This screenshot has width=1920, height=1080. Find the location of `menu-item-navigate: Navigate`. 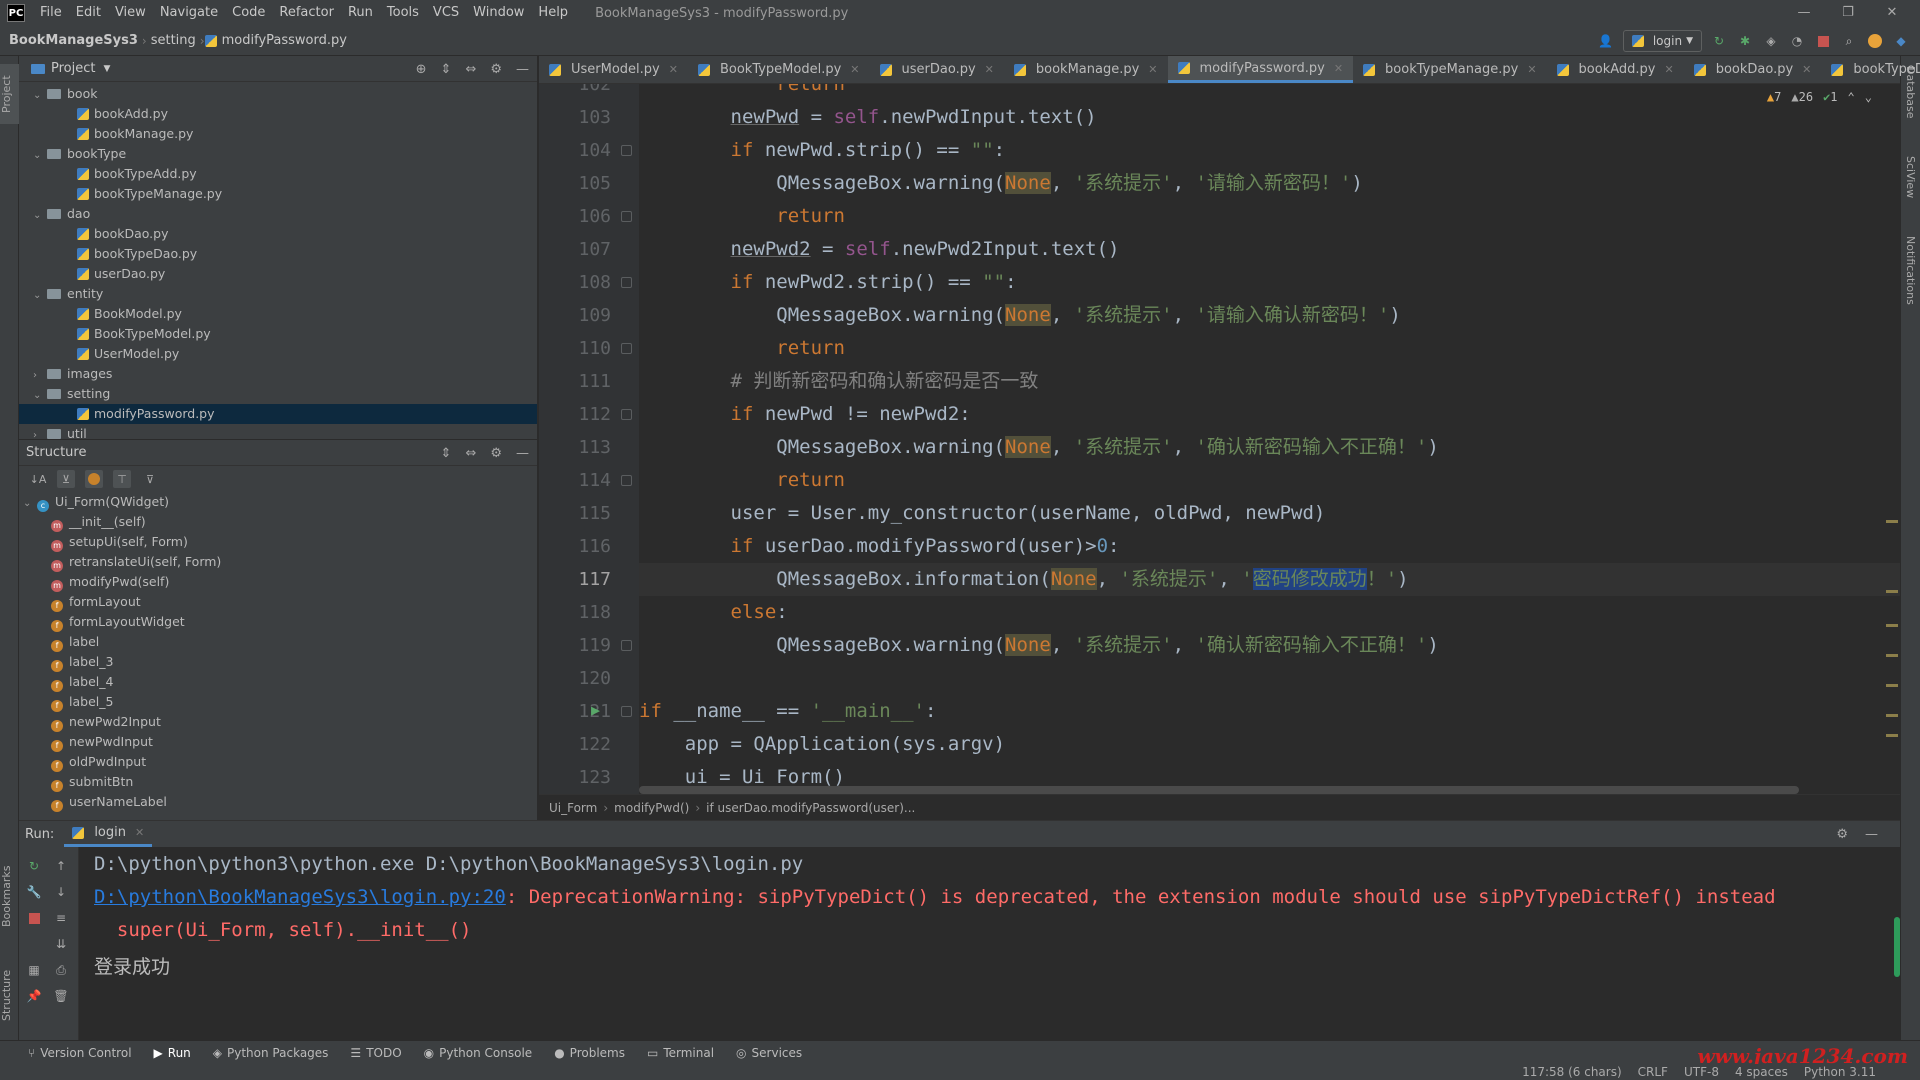

menu-item-navigate: Navigate is located at coordinates (189, 13).